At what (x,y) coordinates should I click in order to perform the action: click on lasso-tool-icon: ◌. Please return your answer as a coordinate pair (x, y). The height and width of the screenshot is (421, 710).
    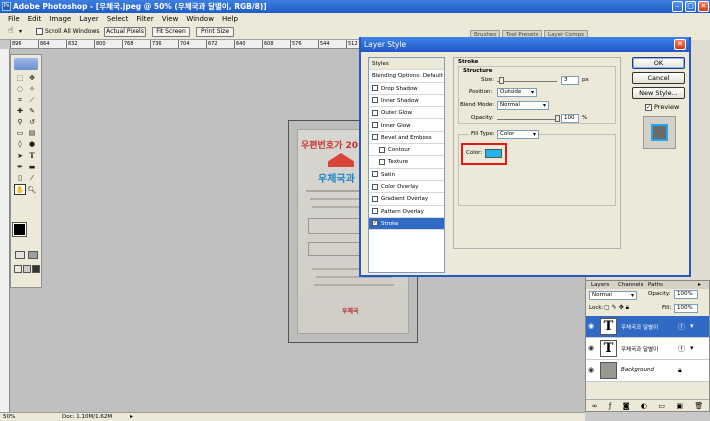
    Looking at the image, I should click on (20, 89).